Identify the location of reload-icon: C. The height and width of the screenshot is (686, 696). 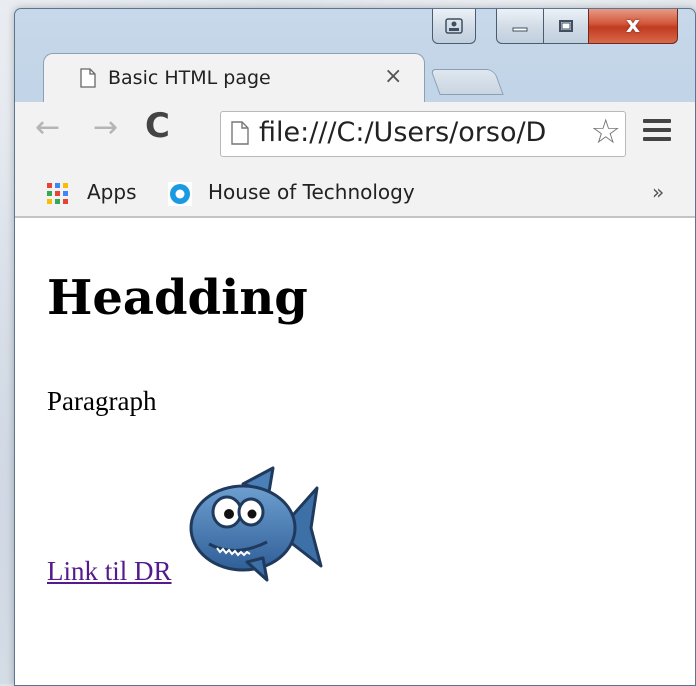
(157, 126).